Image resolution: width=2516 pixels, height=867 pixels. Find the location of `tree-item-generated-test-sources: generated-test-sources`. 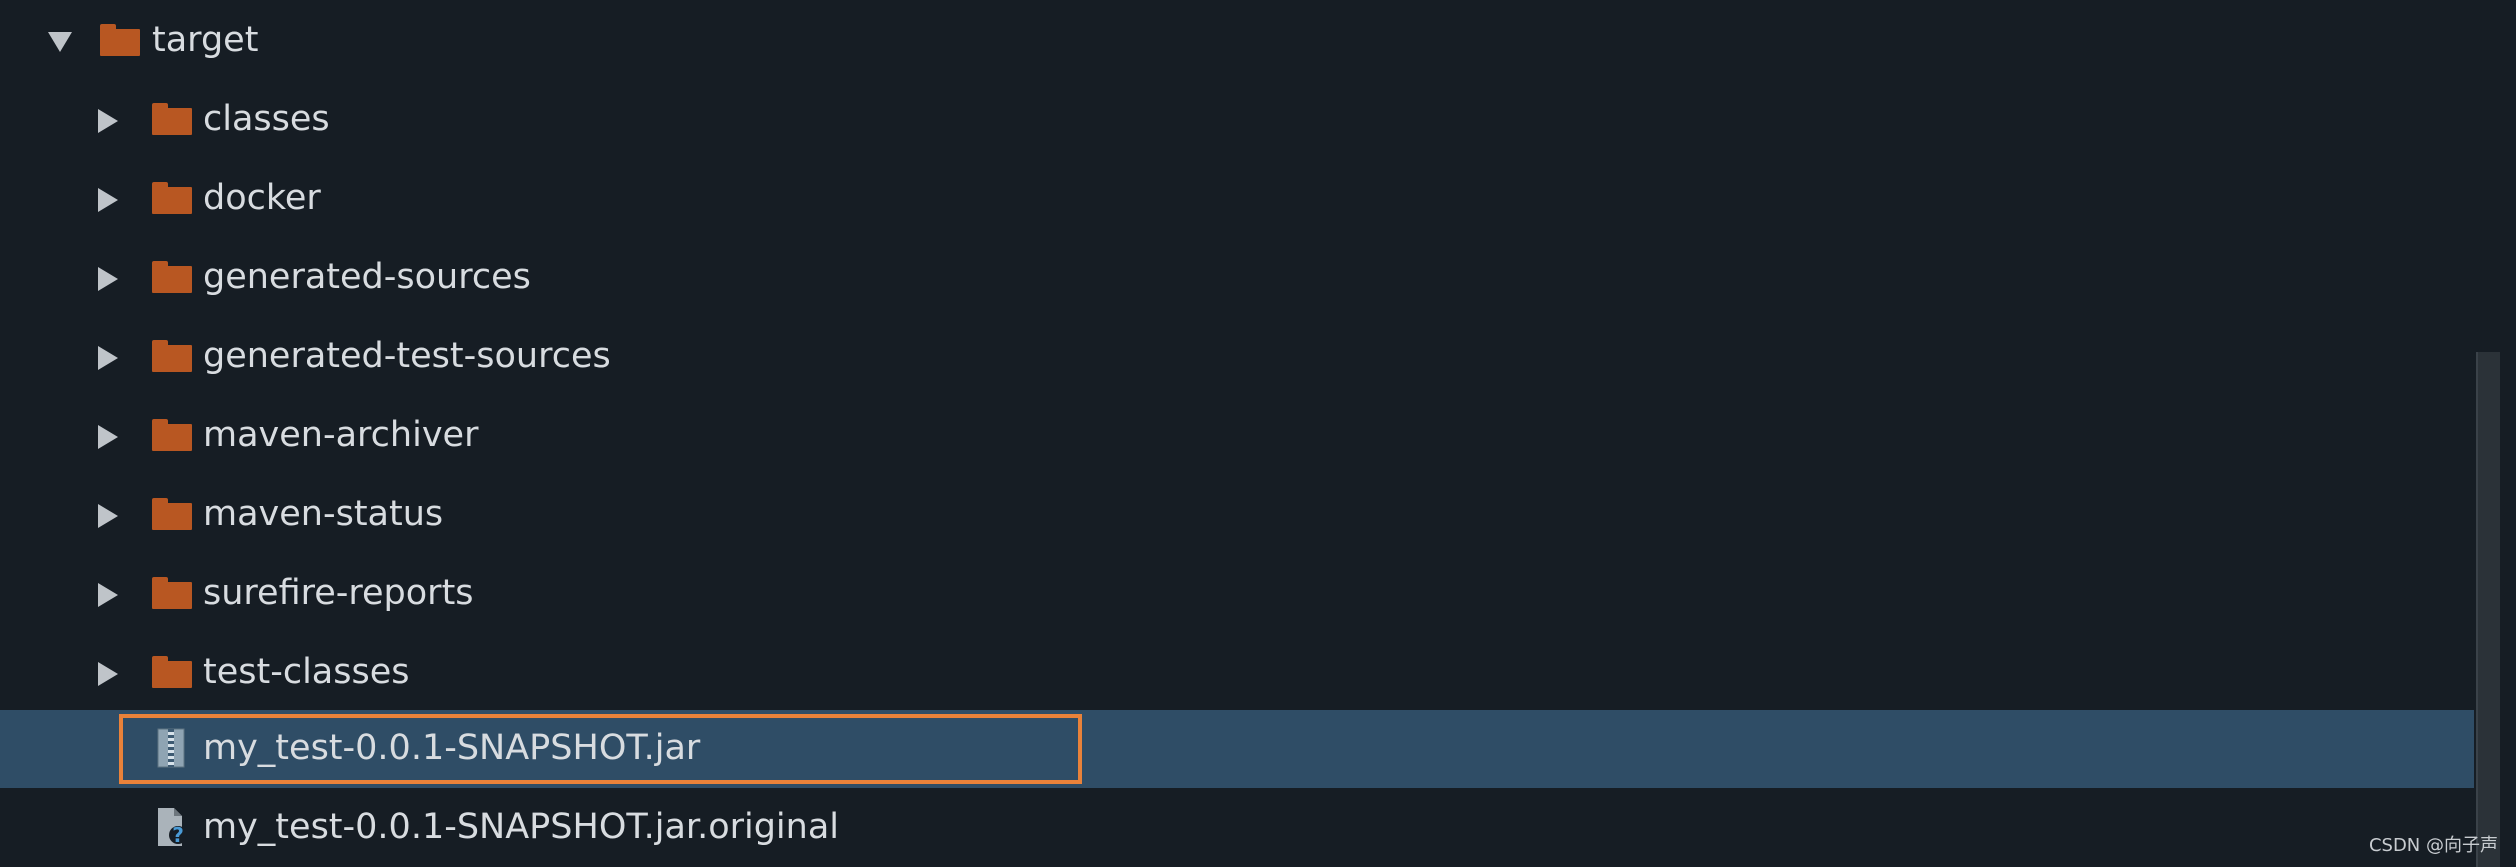

tree-item-generated-test-sources: generated-test-sources is located at coordinates (1237, 357).